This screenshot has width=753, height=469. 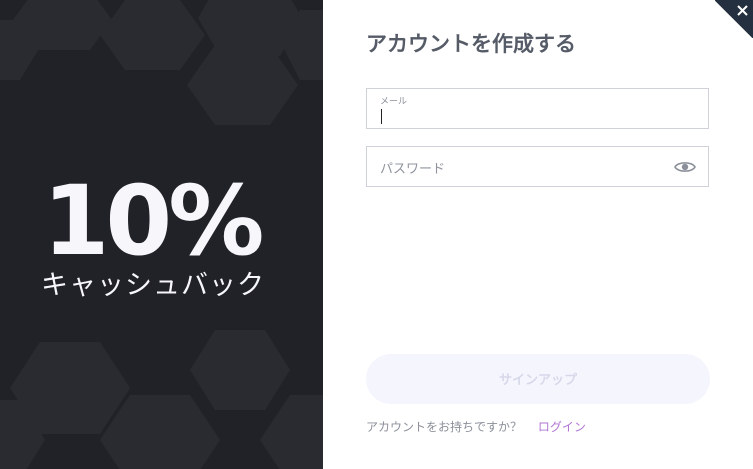 What do you see at coordinates (562, 427) in the screenshot?
I see `login-link: ログイン` at bounding box center [562, 427].